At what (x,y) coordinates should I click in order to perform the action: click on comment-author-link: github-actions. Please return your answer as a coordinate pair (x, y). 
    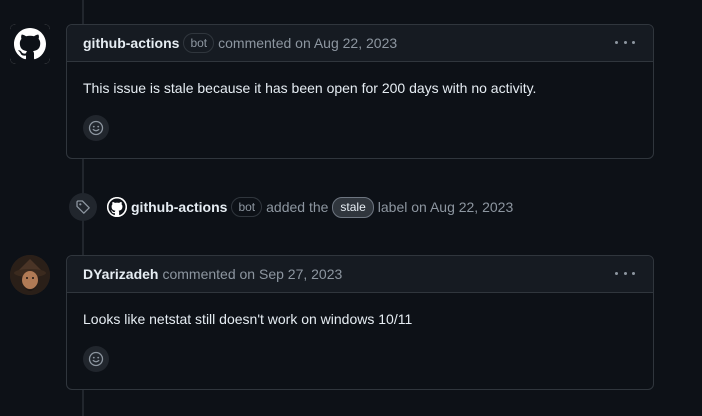
    Looking at the image, I should click on (131, 43).